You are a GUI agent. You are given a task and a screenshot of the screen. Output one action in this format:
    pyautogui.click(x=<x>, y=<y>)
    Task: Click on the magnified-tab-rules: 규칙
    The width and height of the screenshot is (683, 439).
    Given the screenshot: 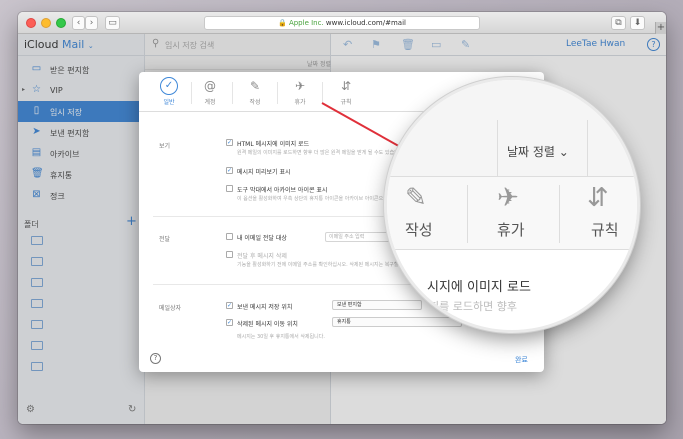 What is the action you would take?
    pyautogui.click(x=605, y=230)
    